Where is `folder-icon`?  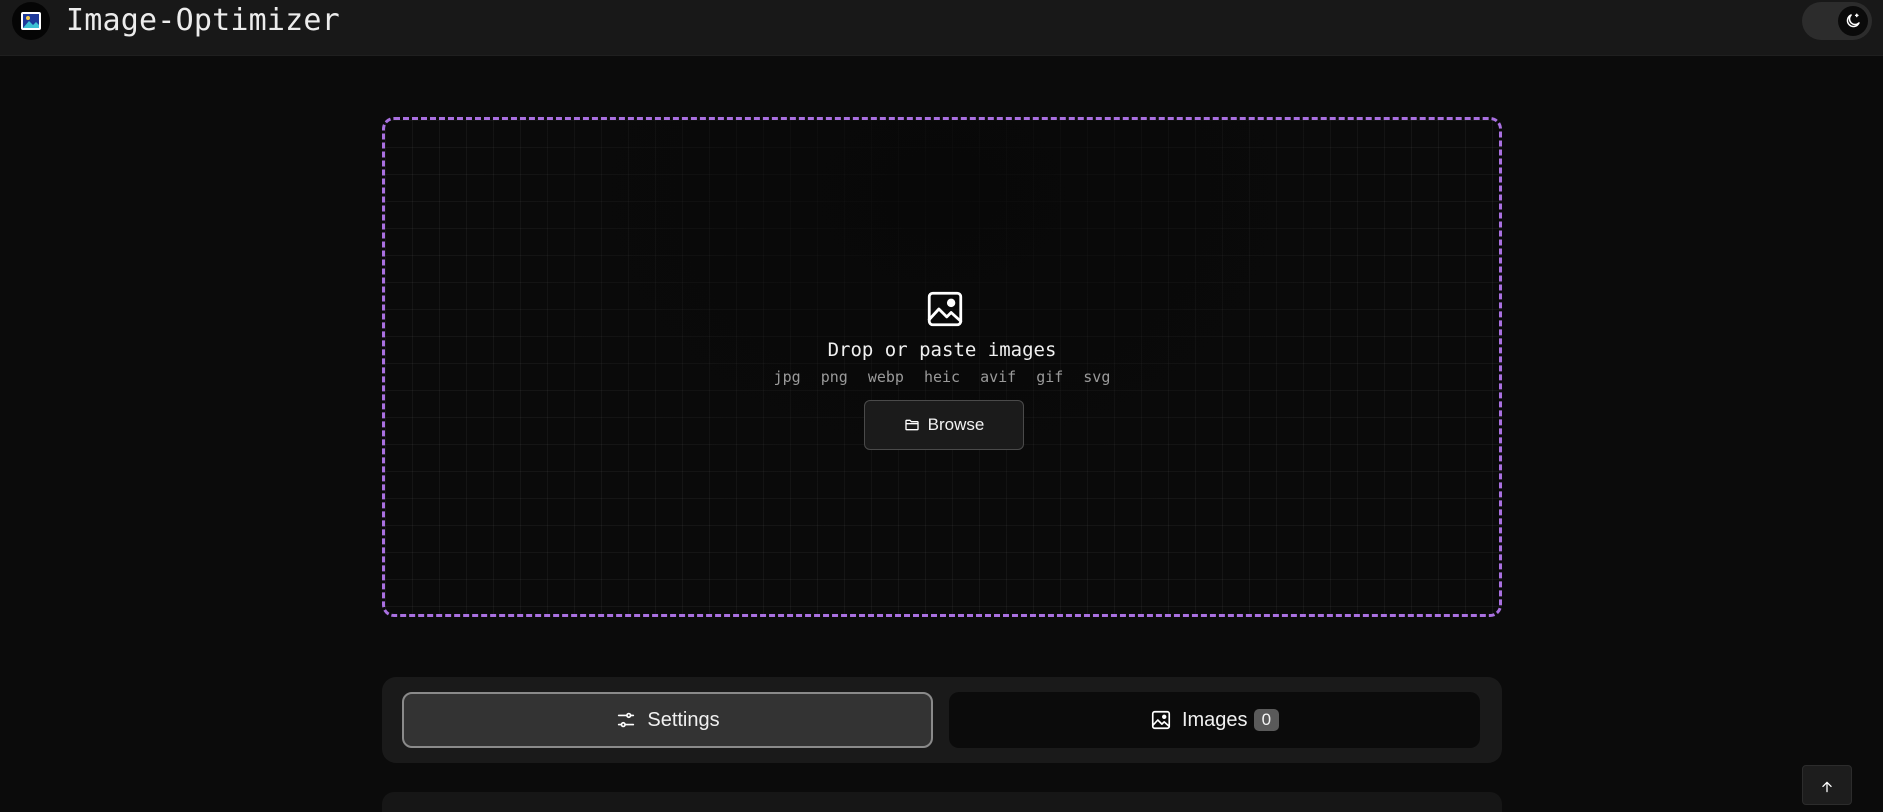
folder-icon is located at coordinates (911, 425).